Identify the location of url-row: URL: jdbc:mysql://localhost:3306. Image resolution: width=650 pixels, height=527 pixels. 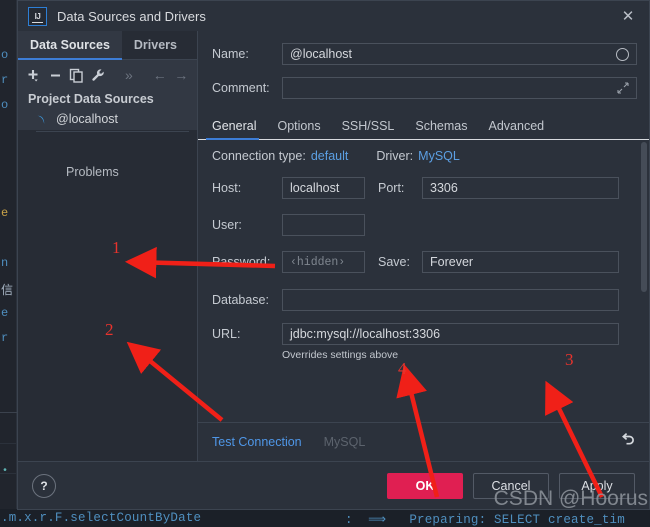
(423, 334).